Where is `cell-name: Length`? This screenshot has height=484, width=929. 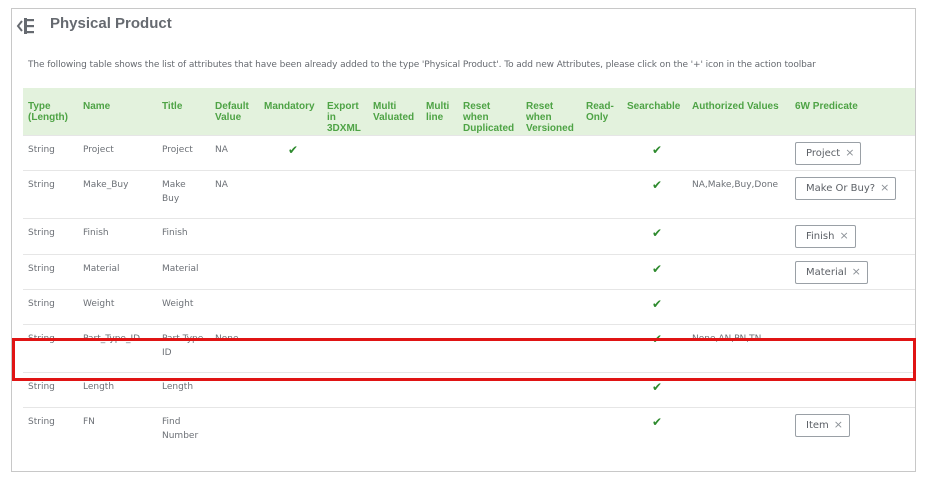 cell-name: Length is located at coordinates (117, 389).